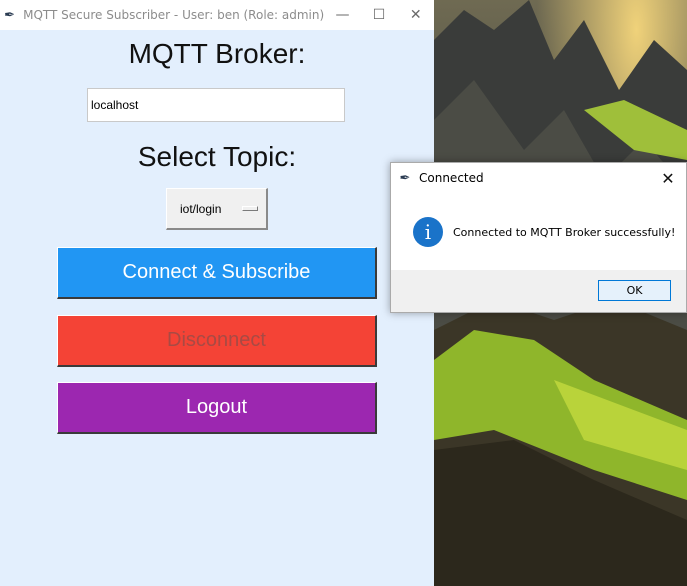  What do you see at coordinates (415, 15) in the screenshot?
I see `close-button: ✕` at bounding box center [415, 15].